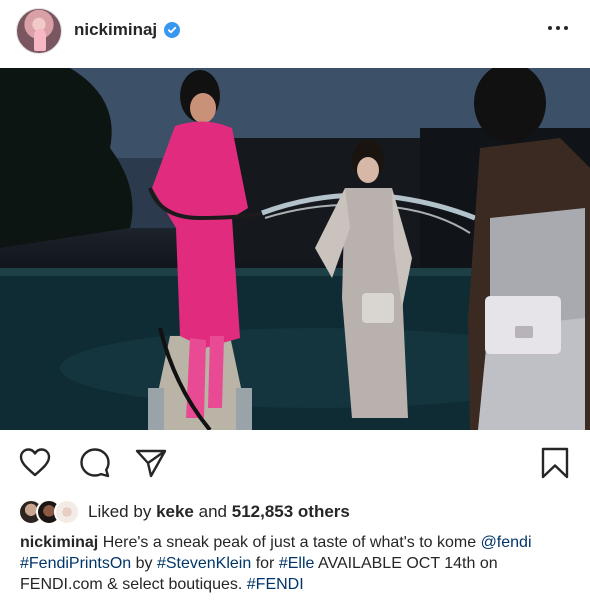  What do you see at coordinates (265, 563) in the screenshot?
I see `caption-text: for` at bounding box center [265, 563].